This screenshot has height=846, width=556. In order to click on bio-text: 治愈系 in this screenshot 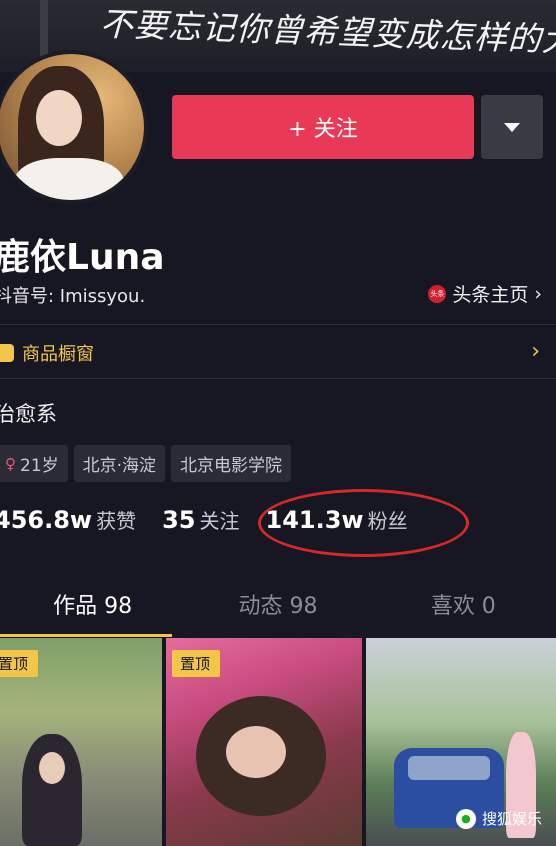, I will do `click(28, 414)`.